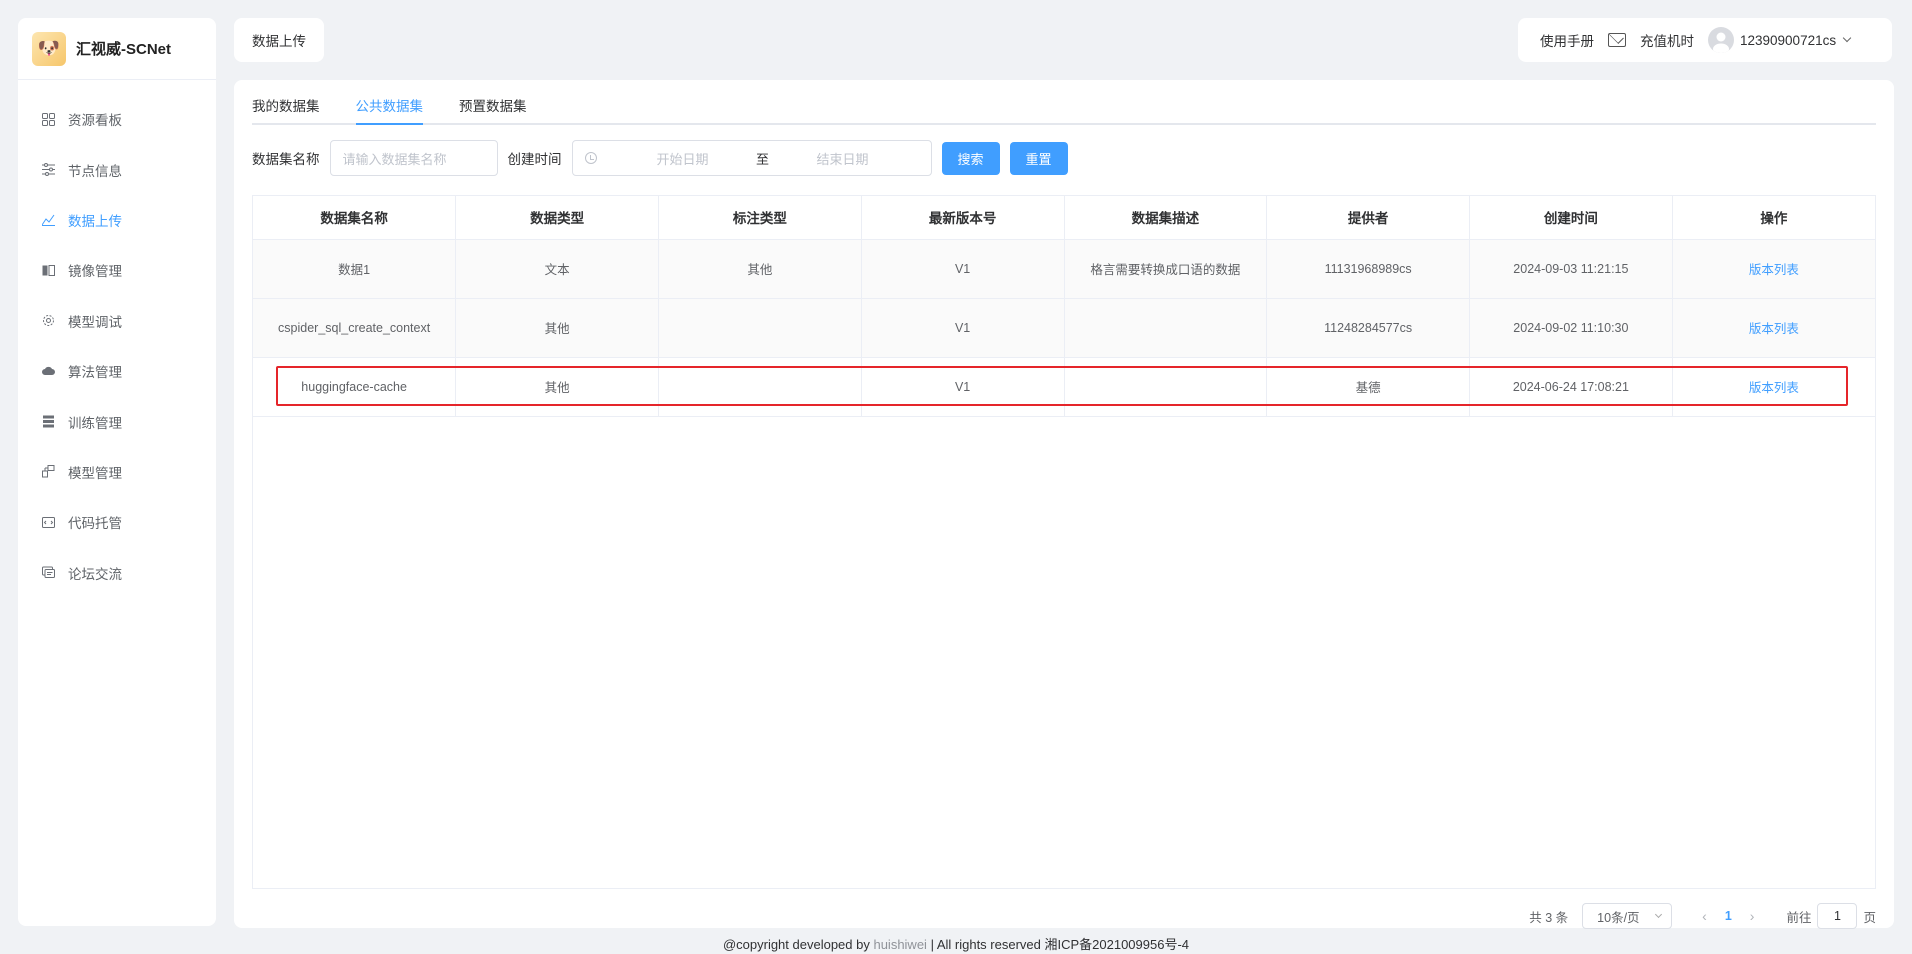  I want to click on cell-created: 2024-09-03 11:21:15, so click(1571, 269).